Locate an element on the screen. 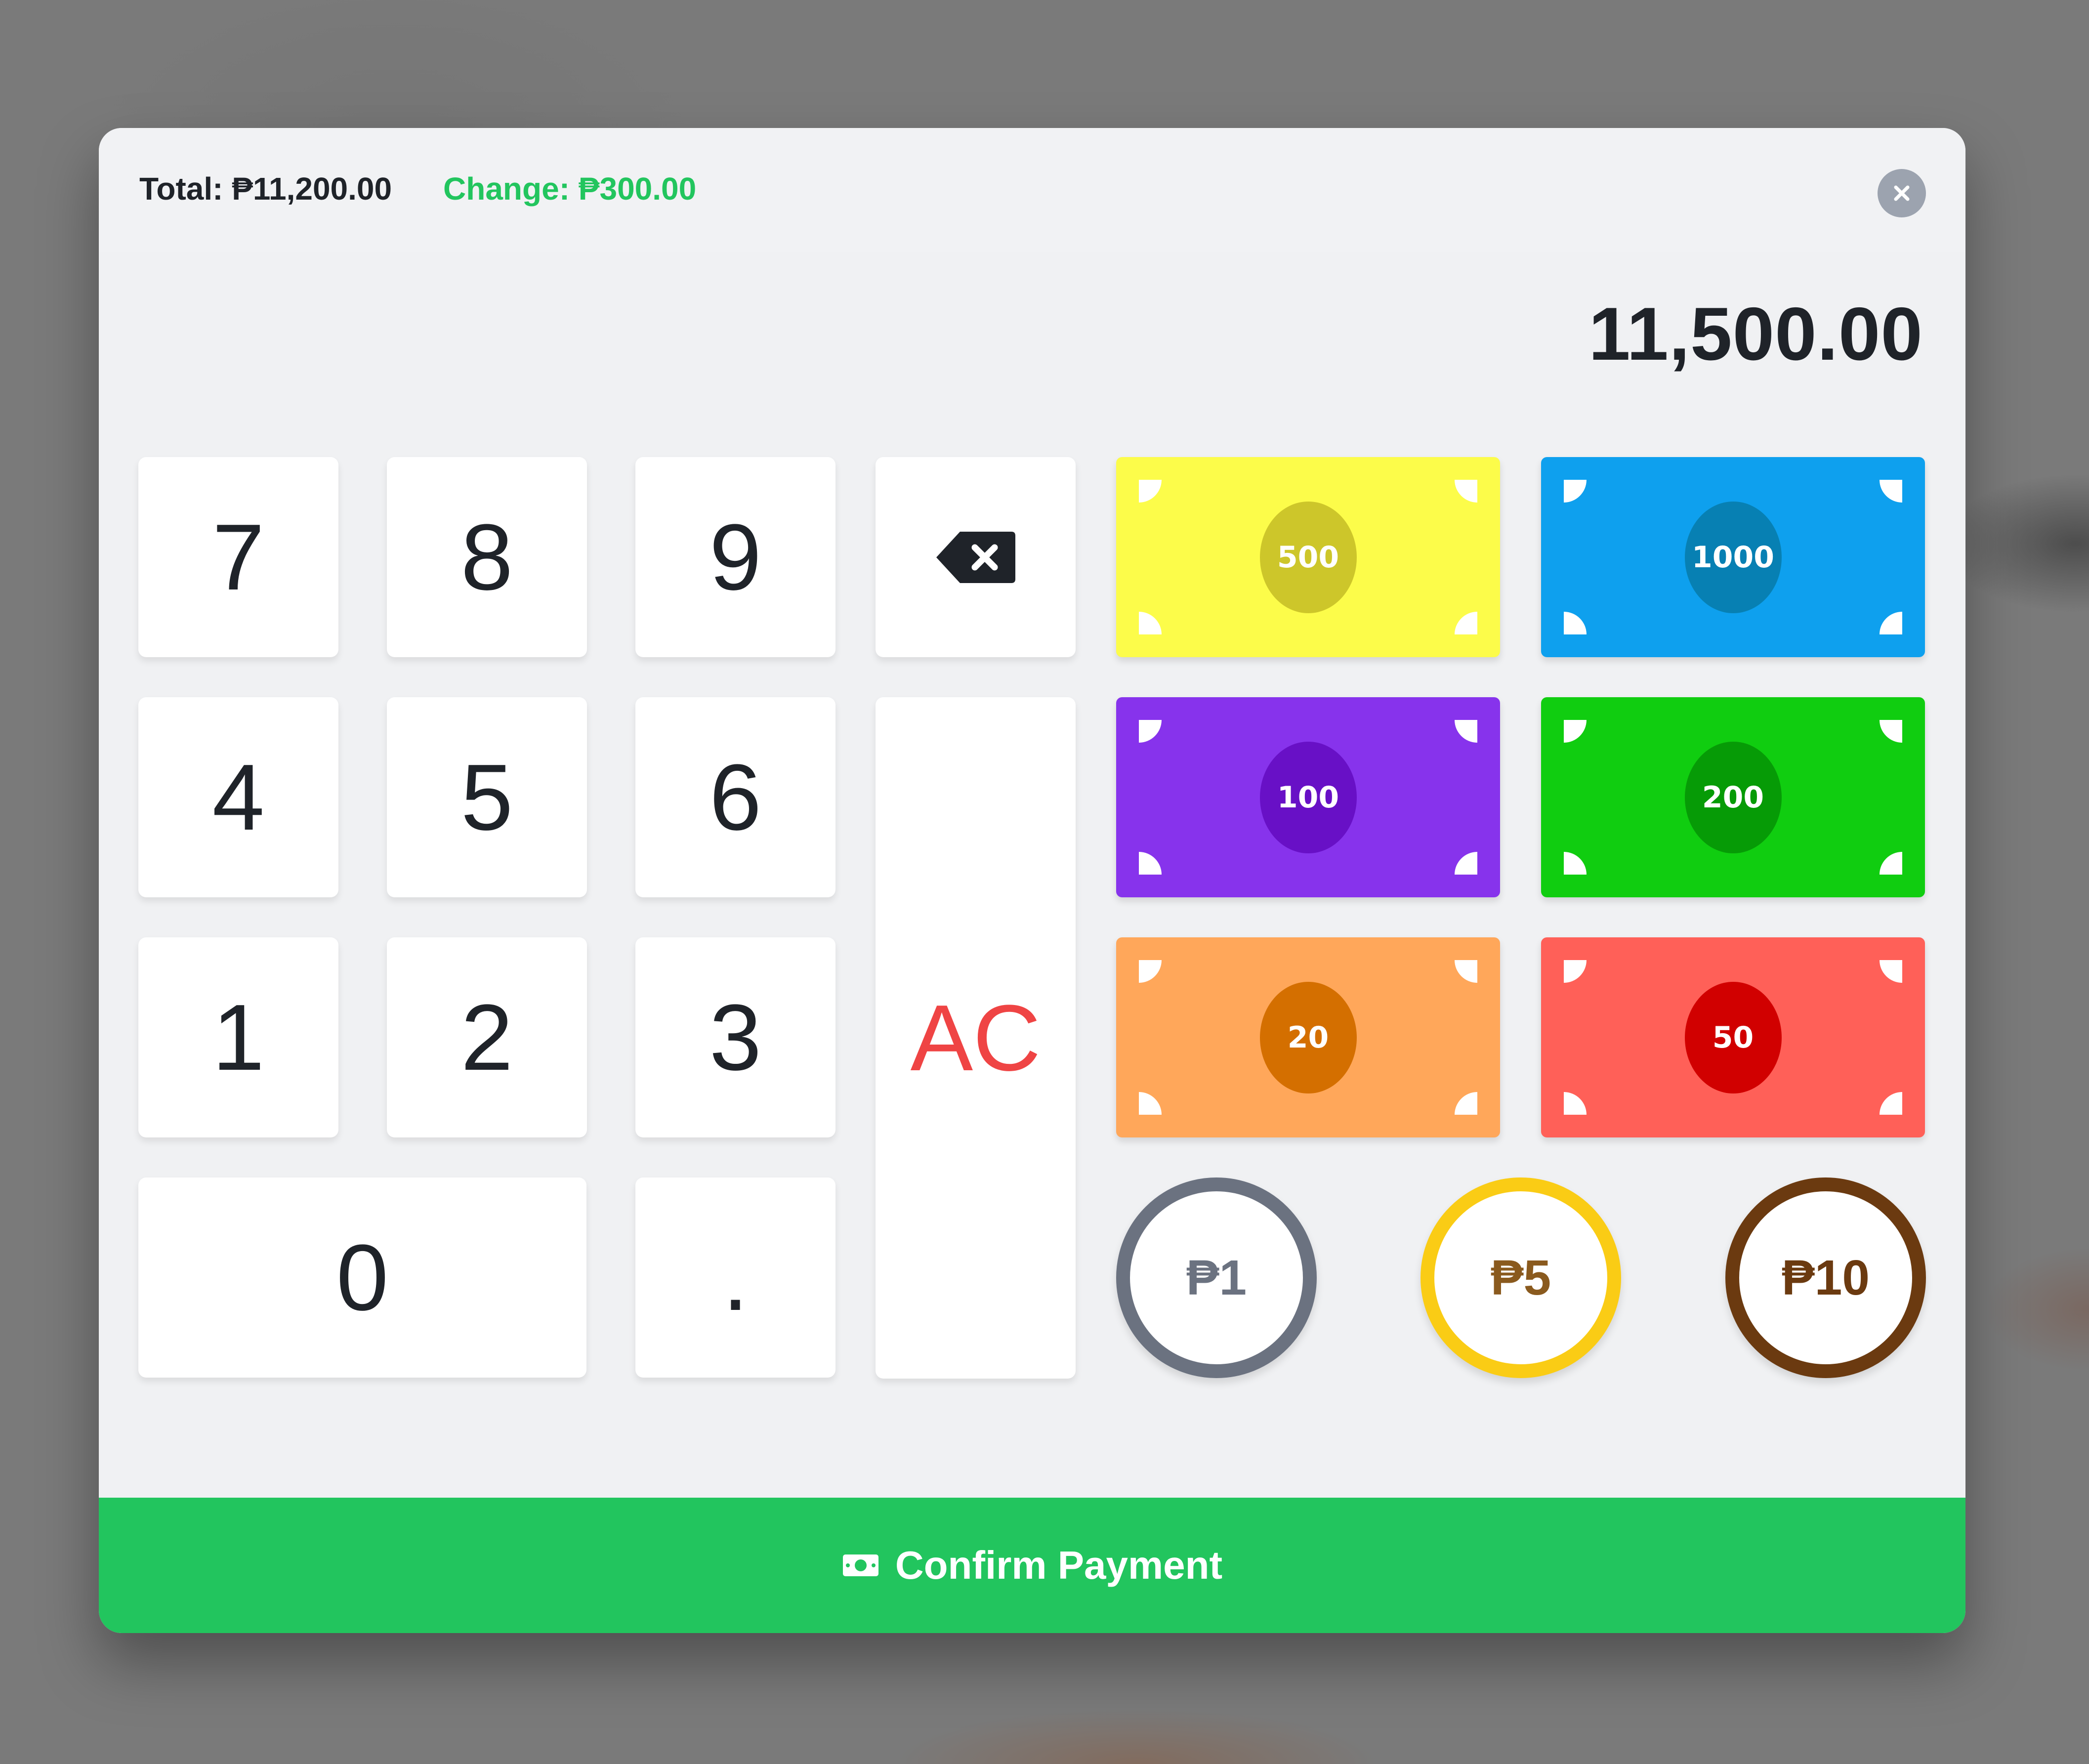 The width and height of the screenshot is (2089, 1764). key-8: 8 is located at coordinates (487, 557).